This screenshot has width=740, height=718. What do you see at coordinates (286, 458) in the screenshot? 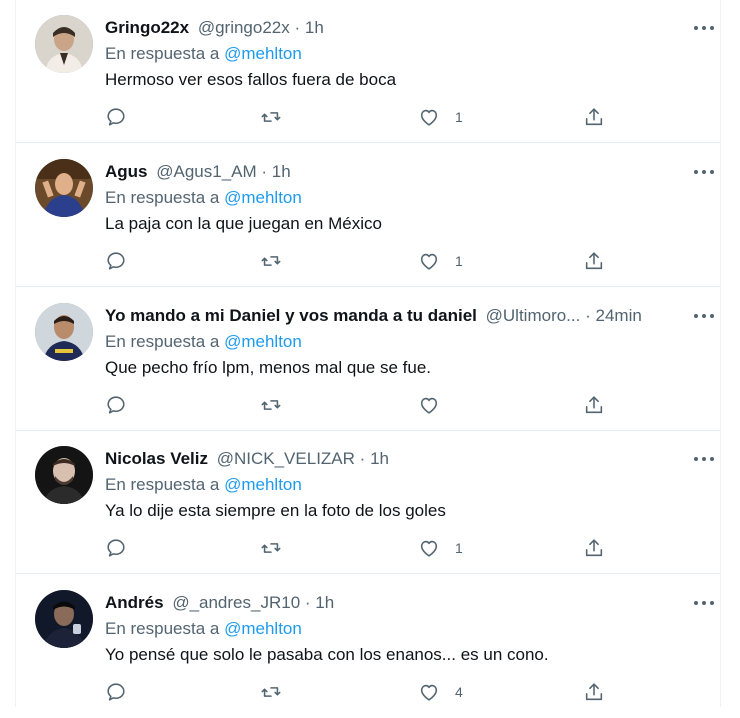
I see `user-handle: @NICK_VELIZAR` at bounding box center [286, 458].